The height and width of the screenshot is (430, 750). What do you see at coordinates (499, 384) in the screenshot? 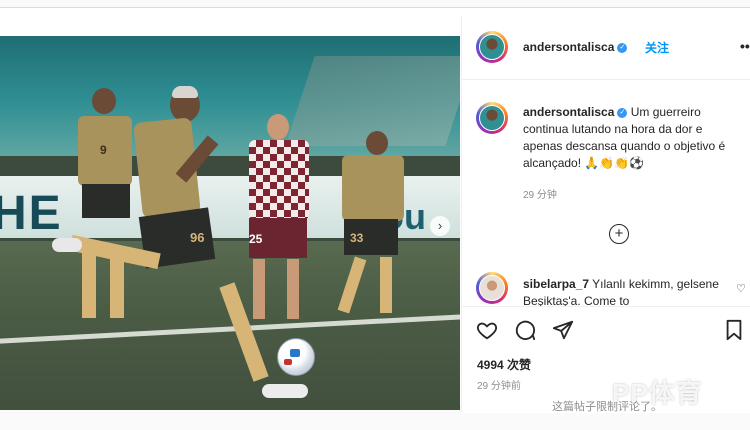
I see `post-timestamp: 29 分钟前` at bounding box center [499, 384].